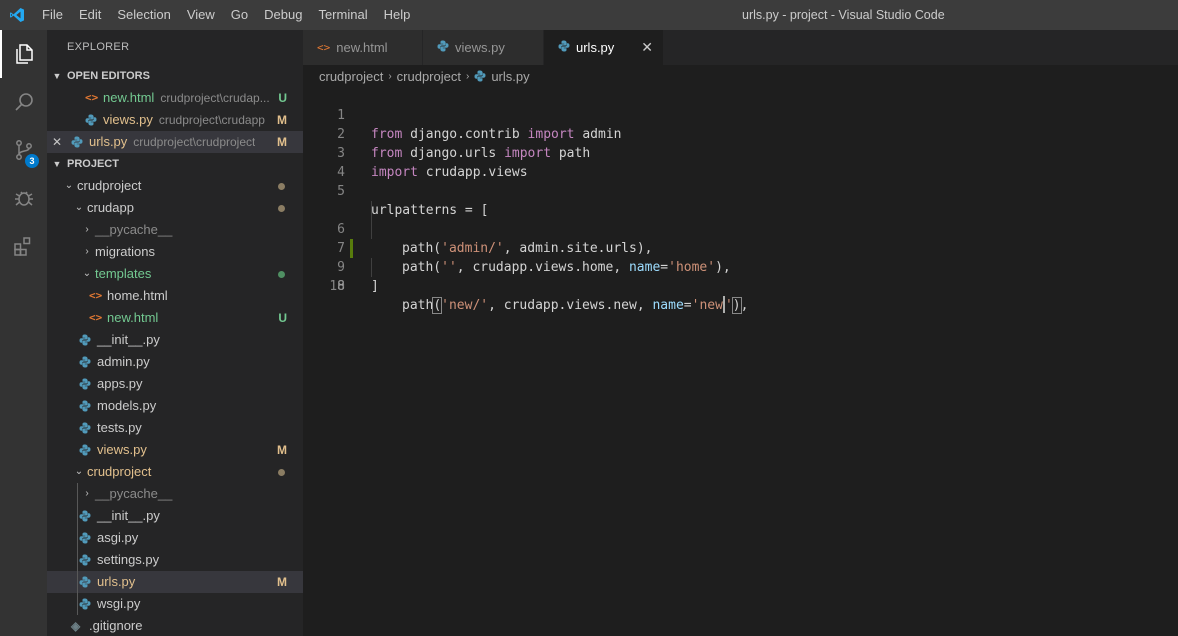 The height and width of the screenshot is (636, 1178). I want to click on tree-file-label: settings.py, so click(128, 559).